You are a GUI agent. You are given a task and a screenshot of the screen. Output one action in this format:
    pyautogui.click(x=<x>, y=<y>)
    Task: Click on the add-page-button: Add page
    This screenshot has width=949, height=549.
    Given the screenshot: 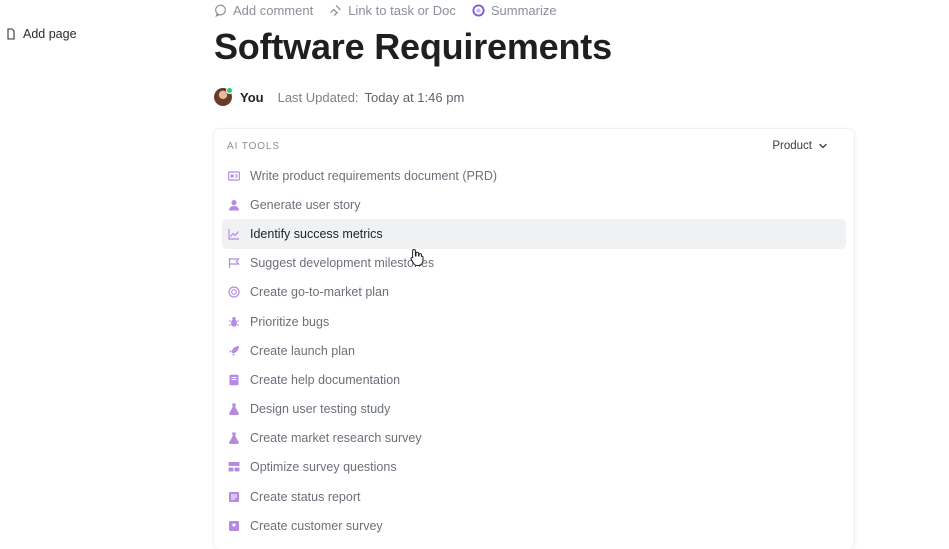 What is the action you would take?
    pyautogui.click(x=41, y=34)
    